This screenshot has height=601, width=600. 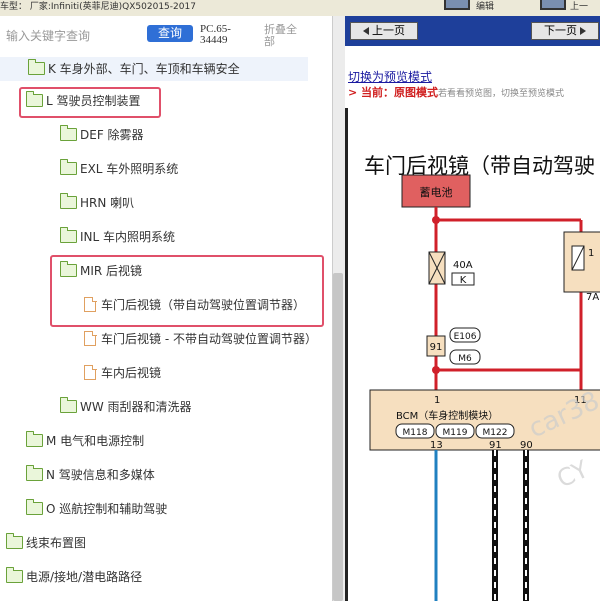 What do you see at coordinates (526, 445) in the screenshot?
I see `pin-90-label: 90` at bounding box center [526, 445].